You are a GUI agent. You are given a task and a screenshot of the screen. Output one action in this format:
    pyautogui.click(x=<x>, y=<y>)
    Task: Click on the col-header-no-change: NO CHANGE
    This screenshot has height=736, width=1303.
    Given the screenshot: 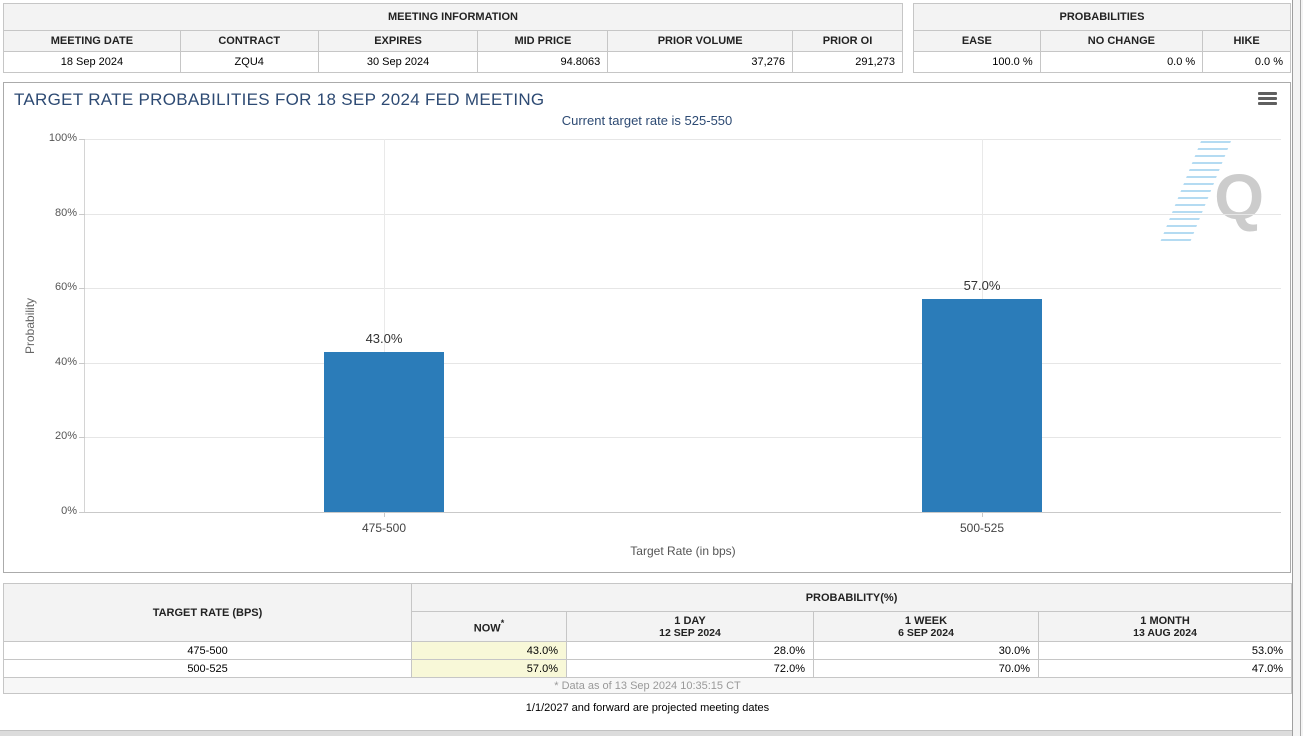 What is the action you would take?
    pyautogui.click(x=1121, y=41)
    